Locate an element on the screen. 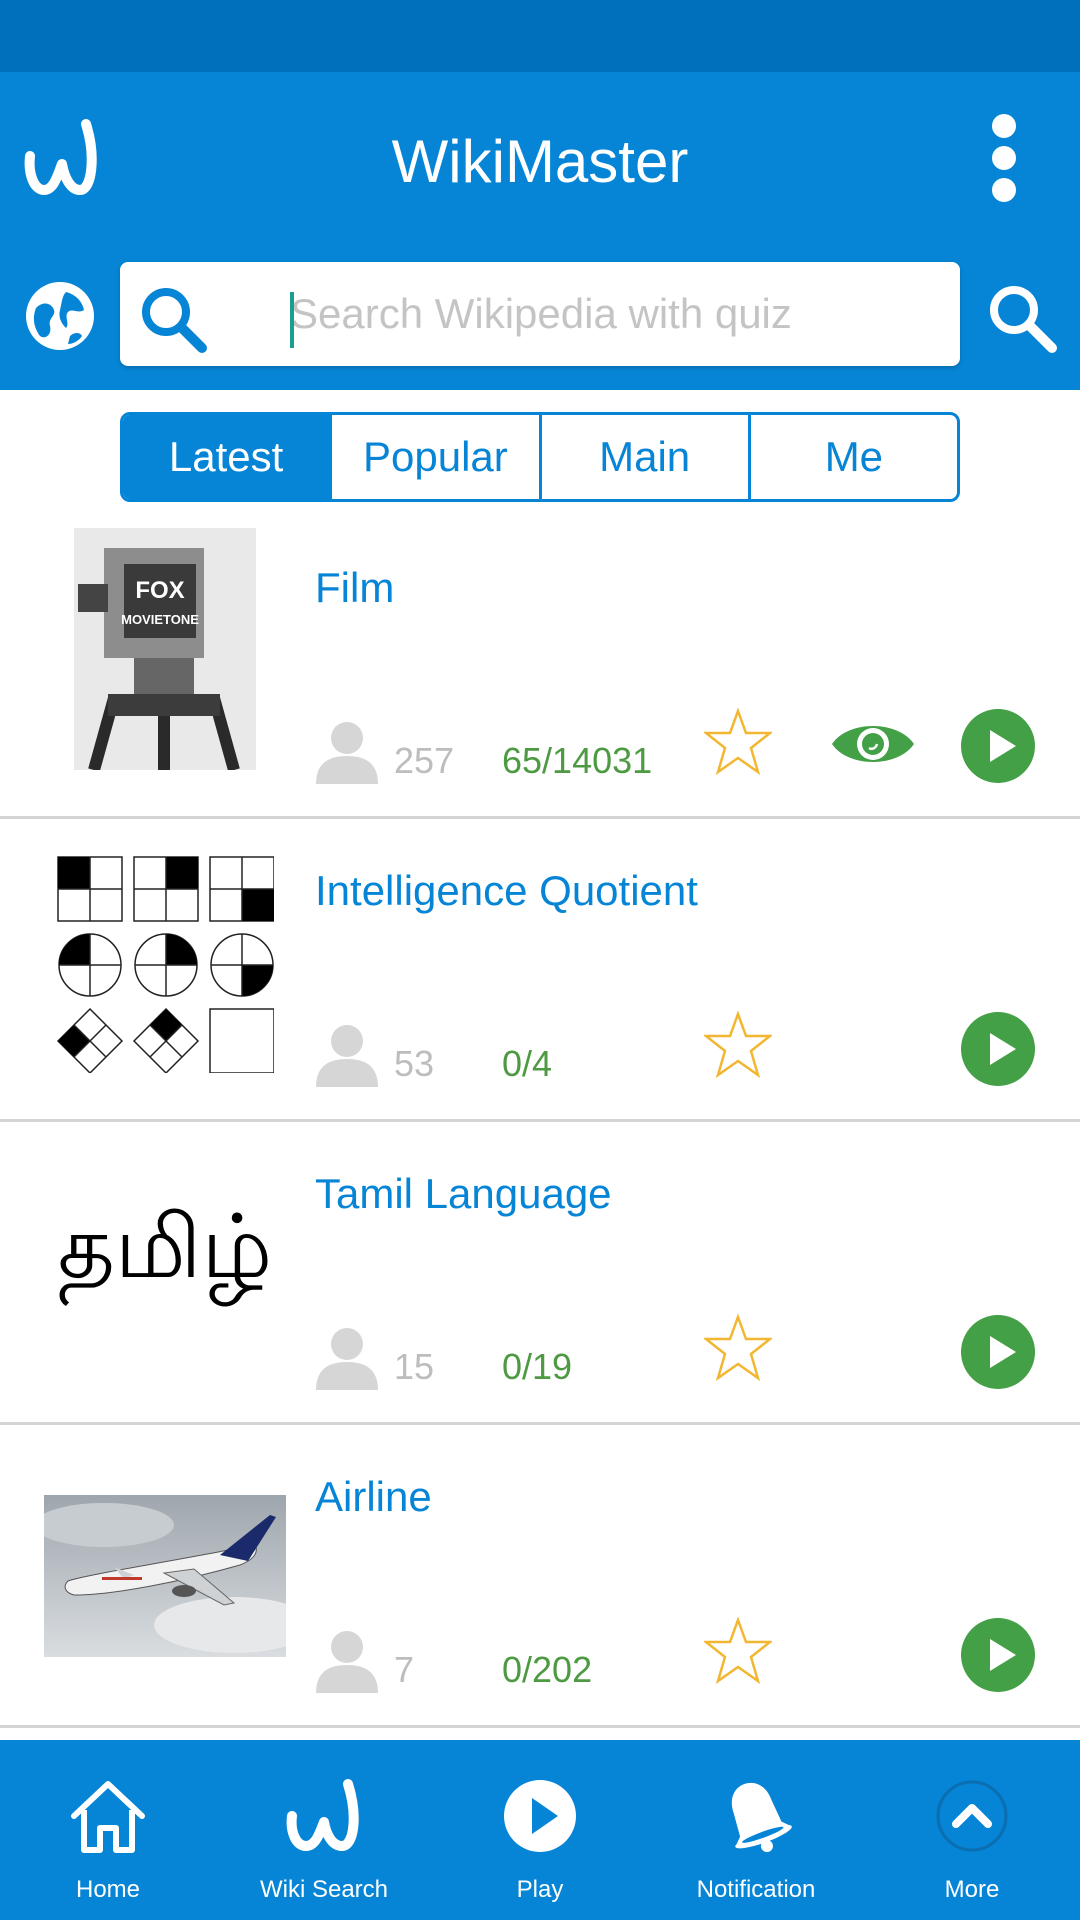  bell-icon is located at coordinates (761, 1817).